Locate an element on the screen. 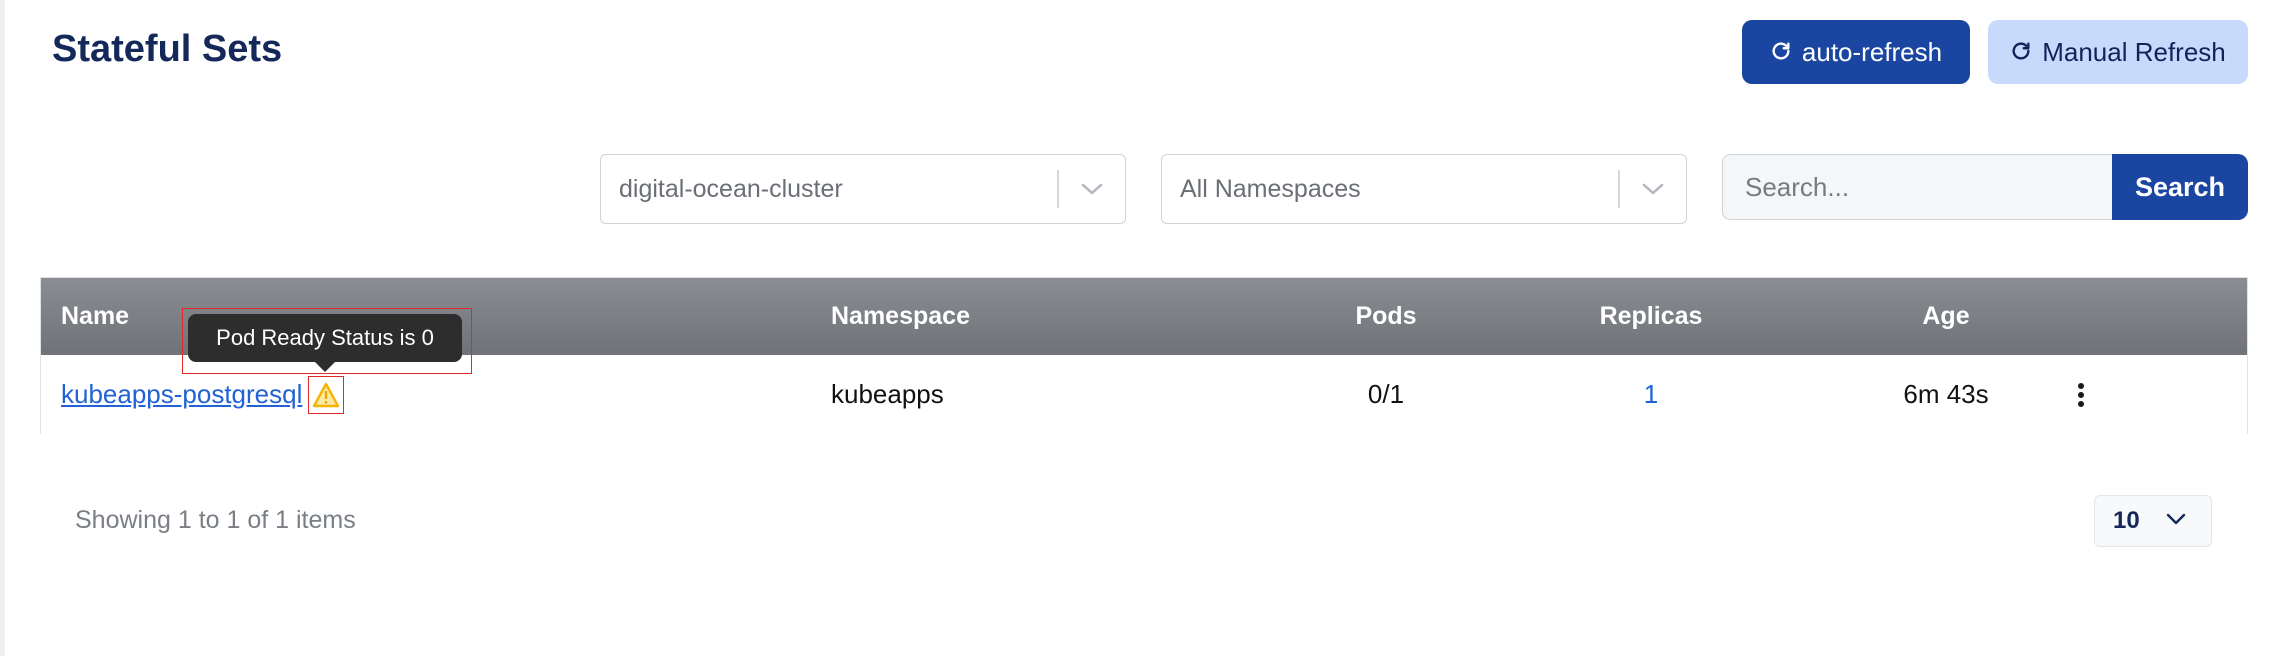 The image size is (2282, 656). row-replicas: 1 is located at coordinates (1651, 394).